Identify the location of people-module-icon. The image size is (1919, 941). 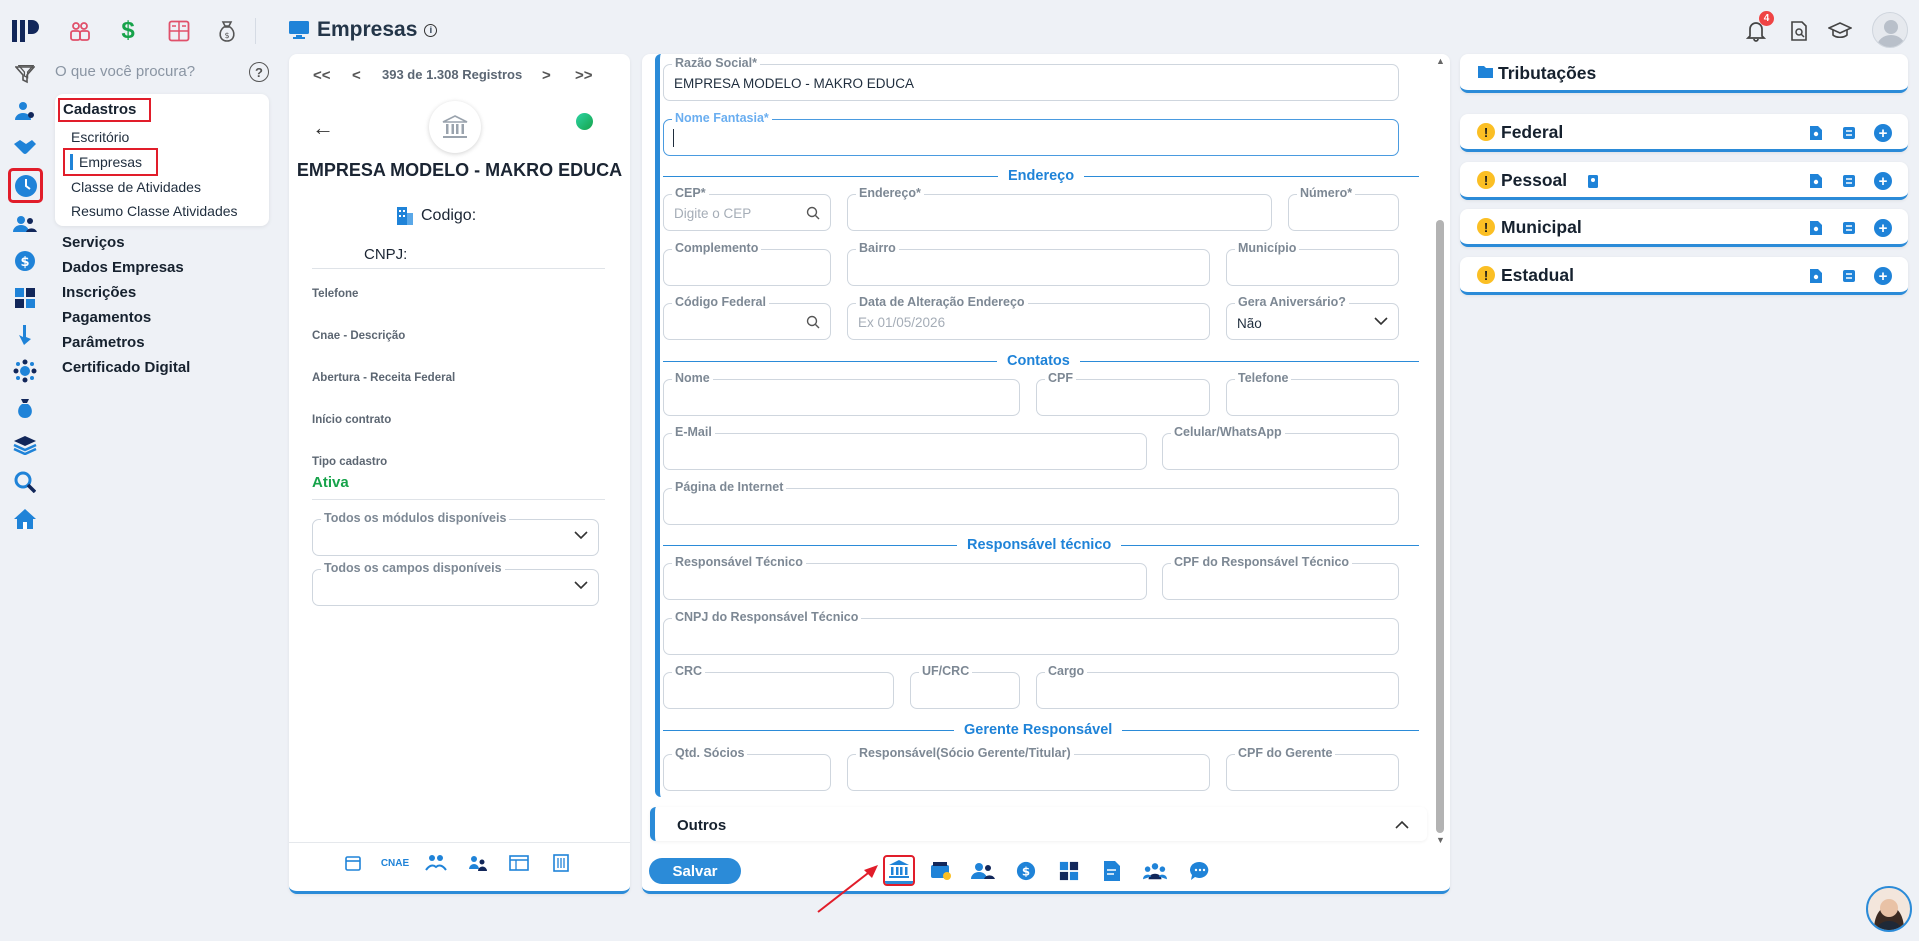
(80, 31).